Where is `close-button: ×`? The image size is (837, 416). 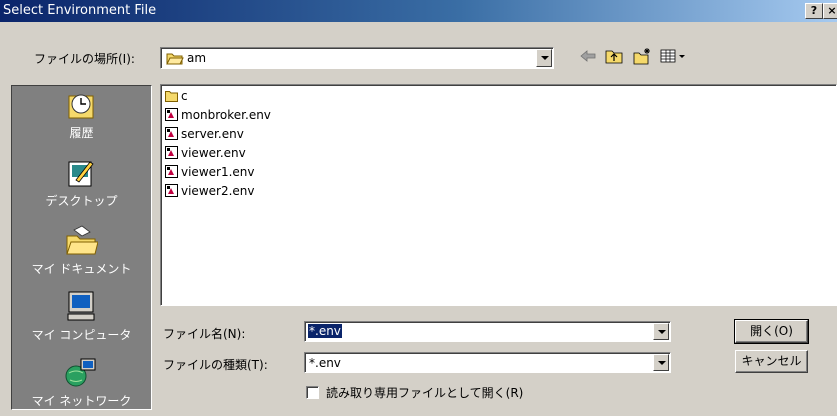
close-button: × is located at coordinates (830, 11).